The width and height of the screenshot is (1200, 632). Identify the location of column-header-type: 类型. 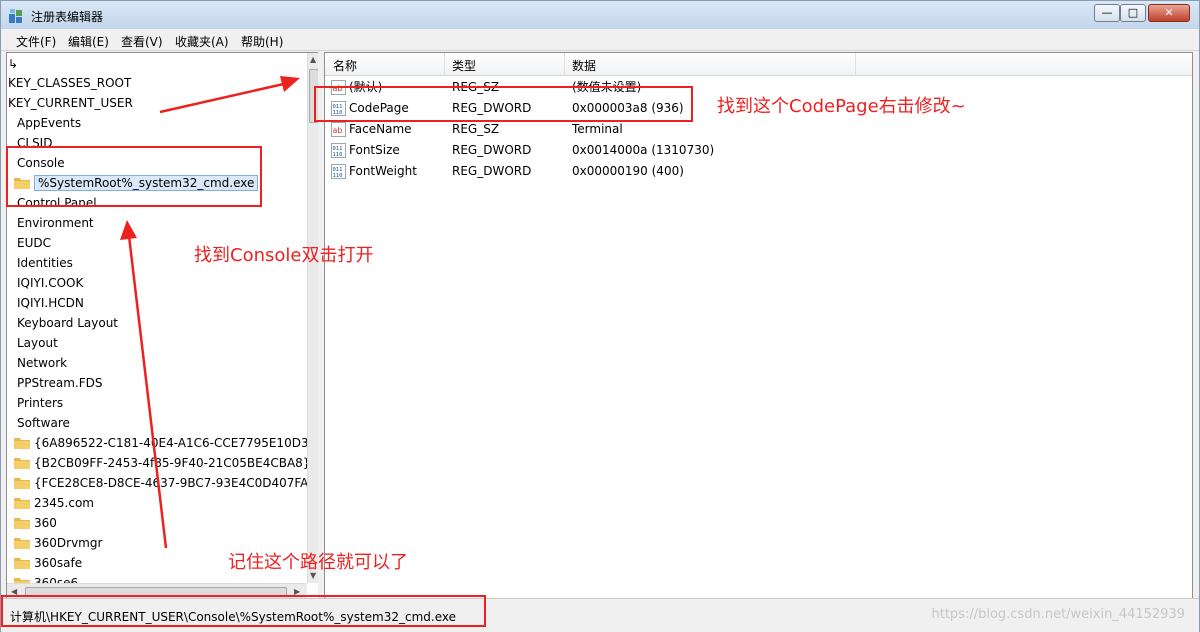
(464, 65).